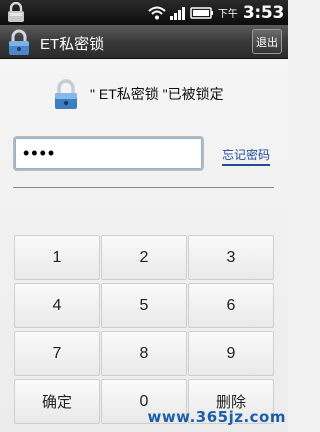 The height and width of the screenshot is (432, 320). Describe the element at coordinates (57, 305) in the screenshot. I see `key-4: 4` at that location.